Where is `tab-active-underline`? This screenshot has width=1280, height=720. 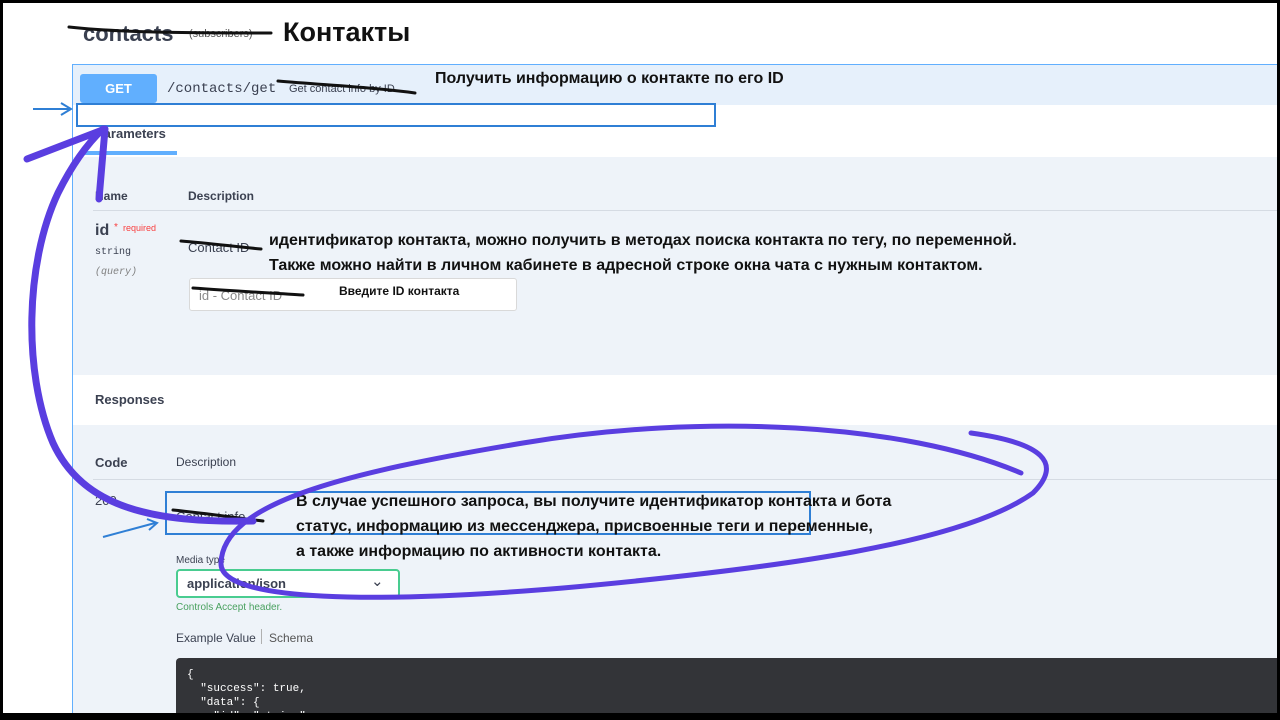 tab-active-underline is located at coordinates (129, 153).